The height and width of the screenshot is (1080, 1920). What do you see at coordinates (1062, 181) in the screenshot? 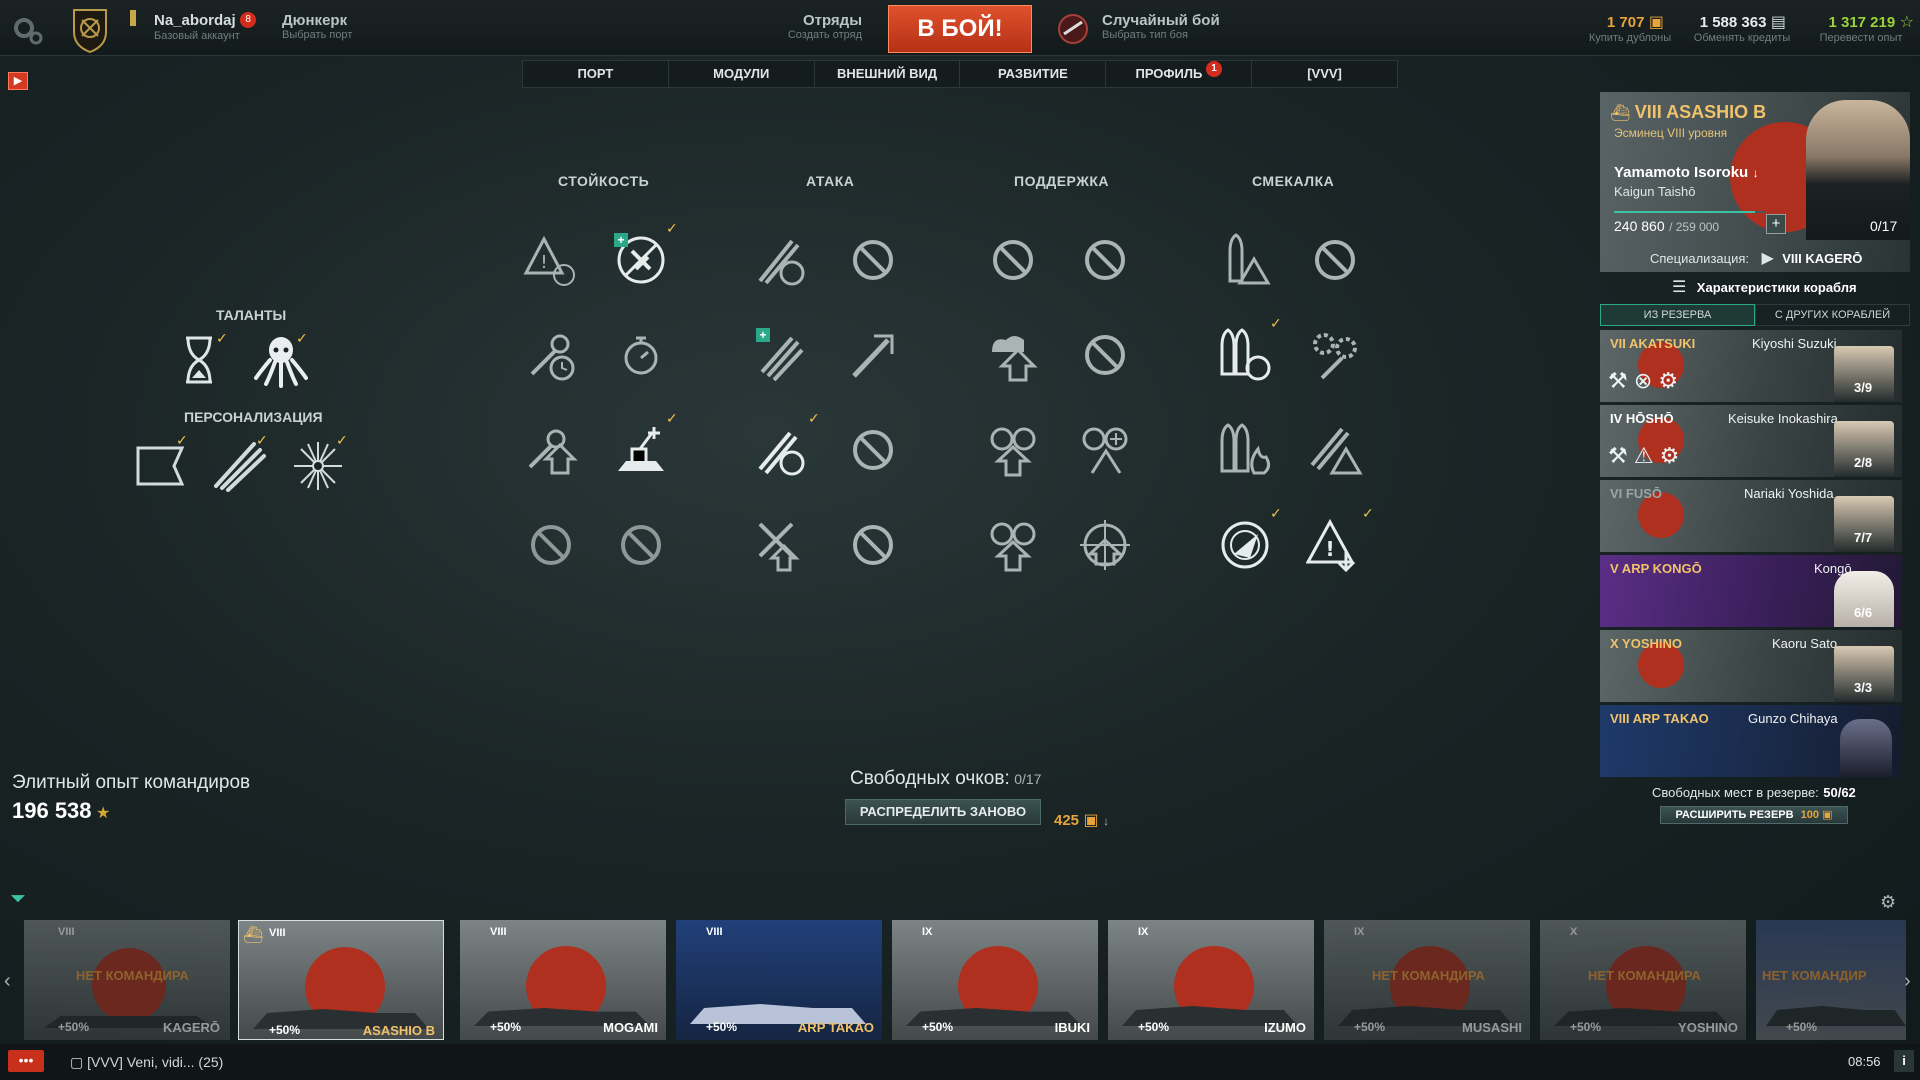
I see `column-support: ПОДДЕРЖКА` at bounding box center [1062, 181].